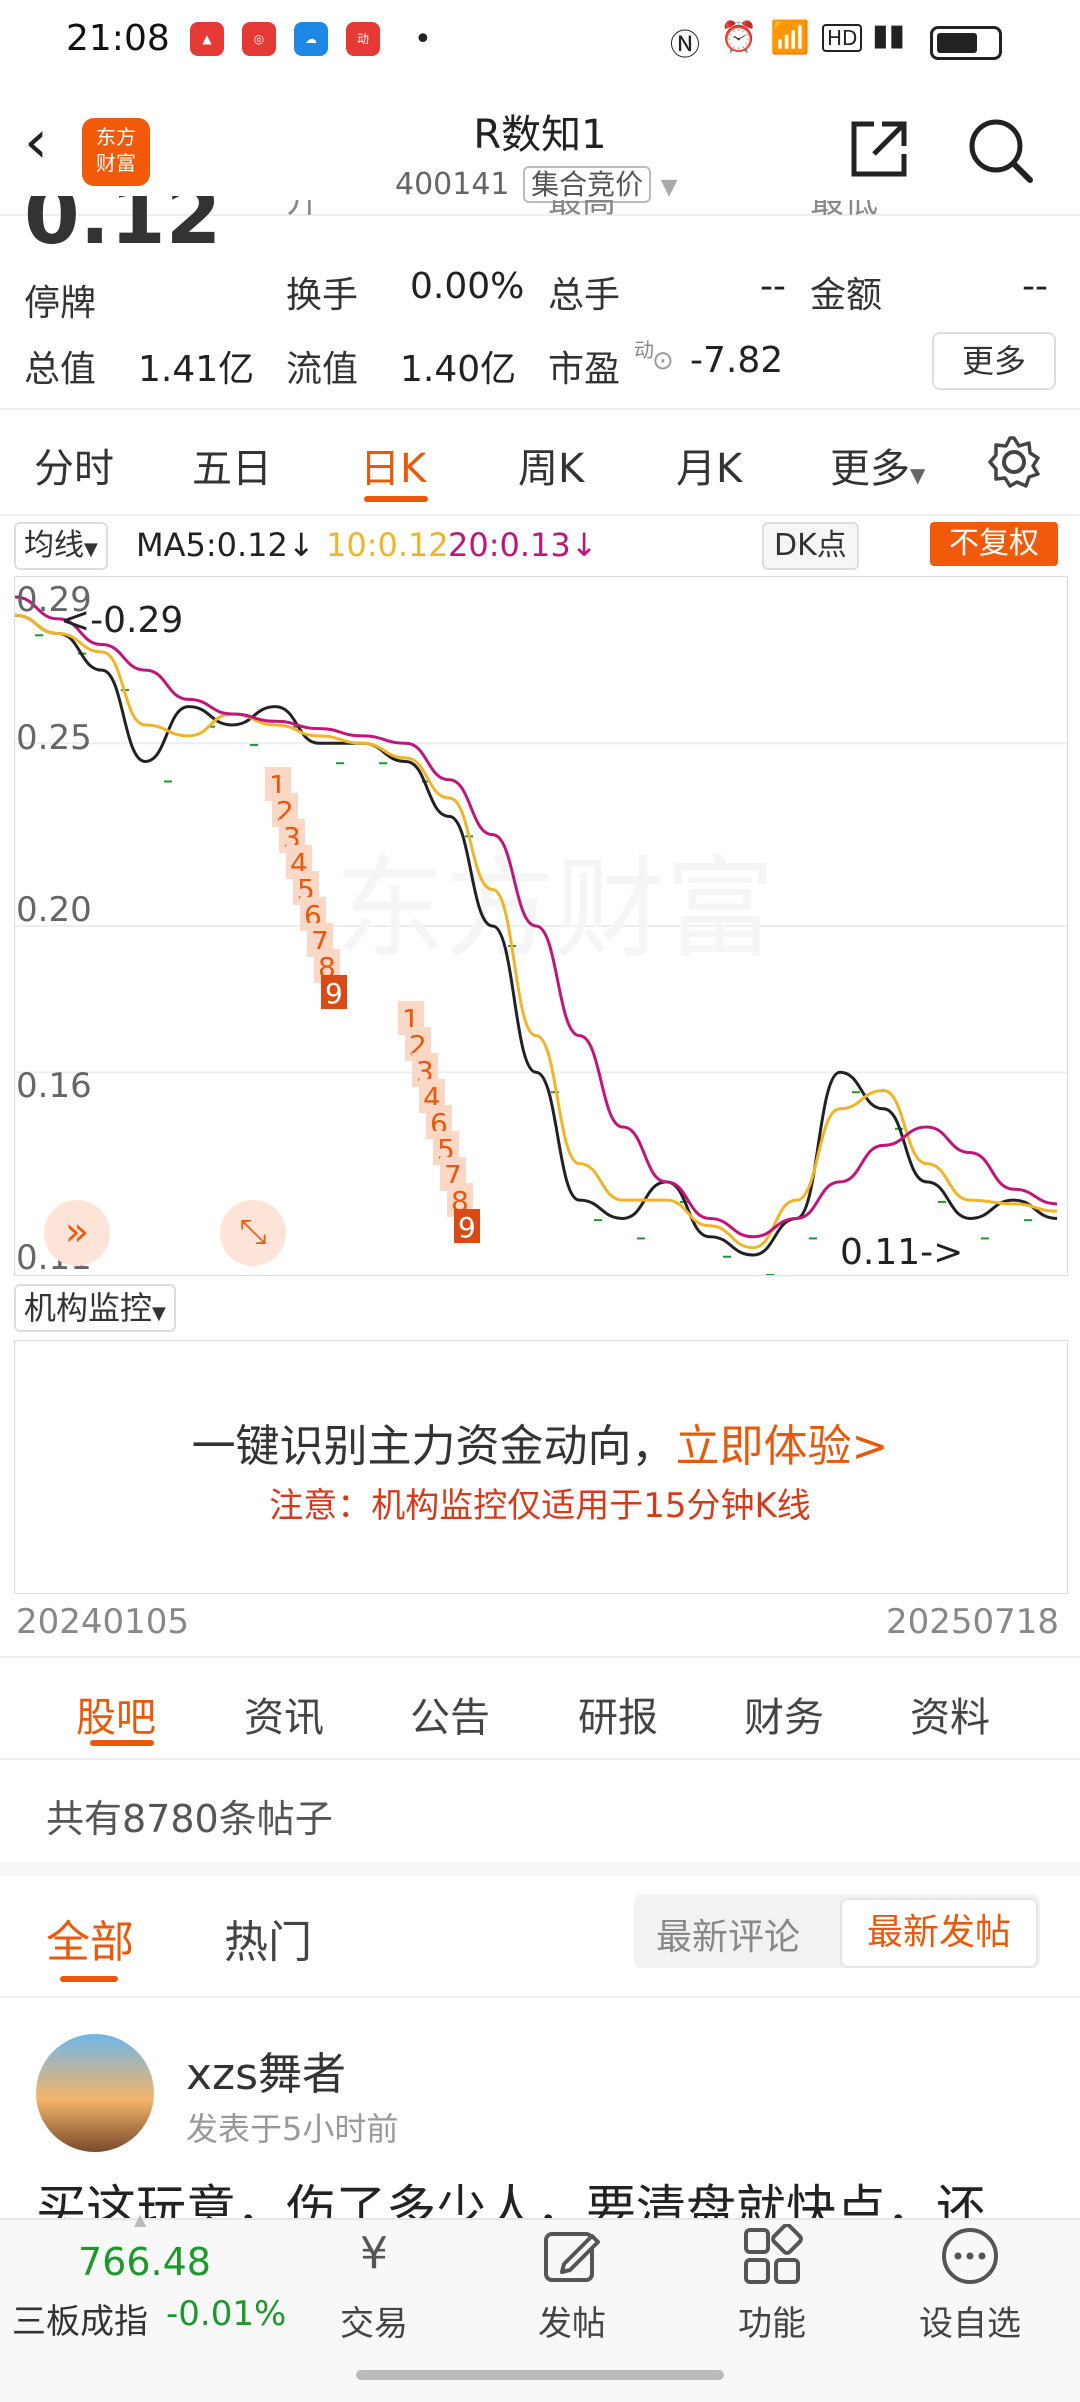 This screenshot has width=1080, height=2402. Describe the element at coordinates (54, 545) in the screenshot. I see `ma-select-label: 均线` at that location.